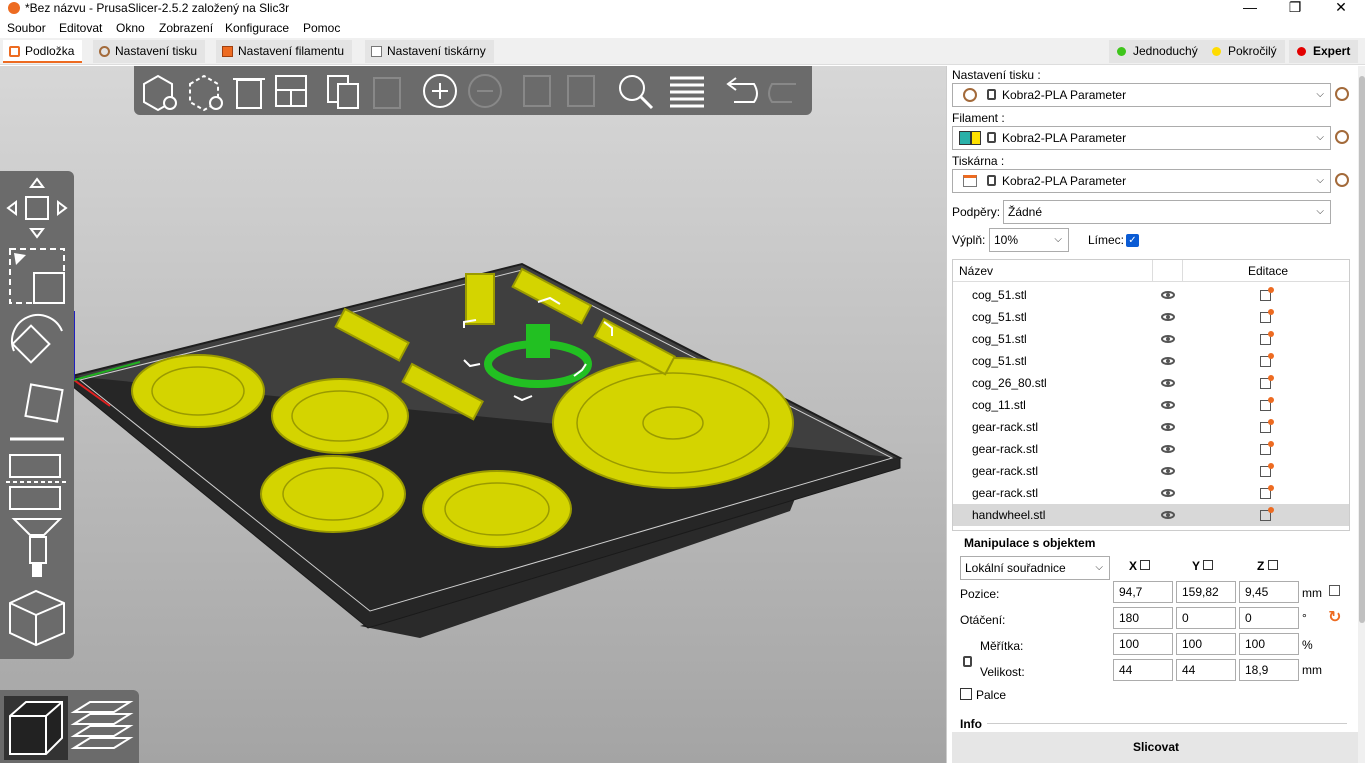 The height and width of the screenshot is (763, 1365). What do you see at coordinates (1324, 51) in the screenshot?
I see `mode-expert-button: Expert` at bounding box center [1324, 51].